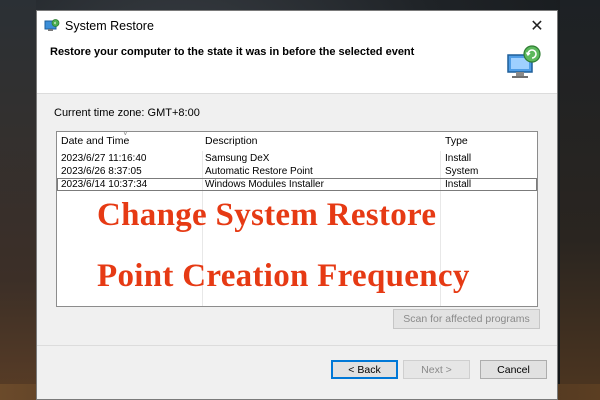  I want to click on close-button: ✕, so click(537, 26).